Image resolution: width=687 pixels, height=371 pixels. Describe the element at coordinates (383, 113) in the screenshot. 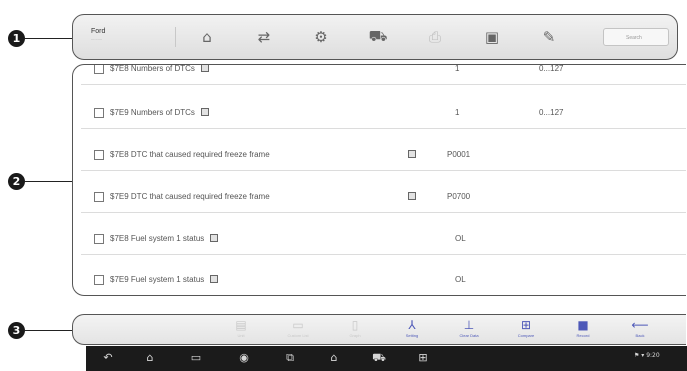

I see `list-item: $7E9 Numbers of DTCs 1 0...127` at that location.